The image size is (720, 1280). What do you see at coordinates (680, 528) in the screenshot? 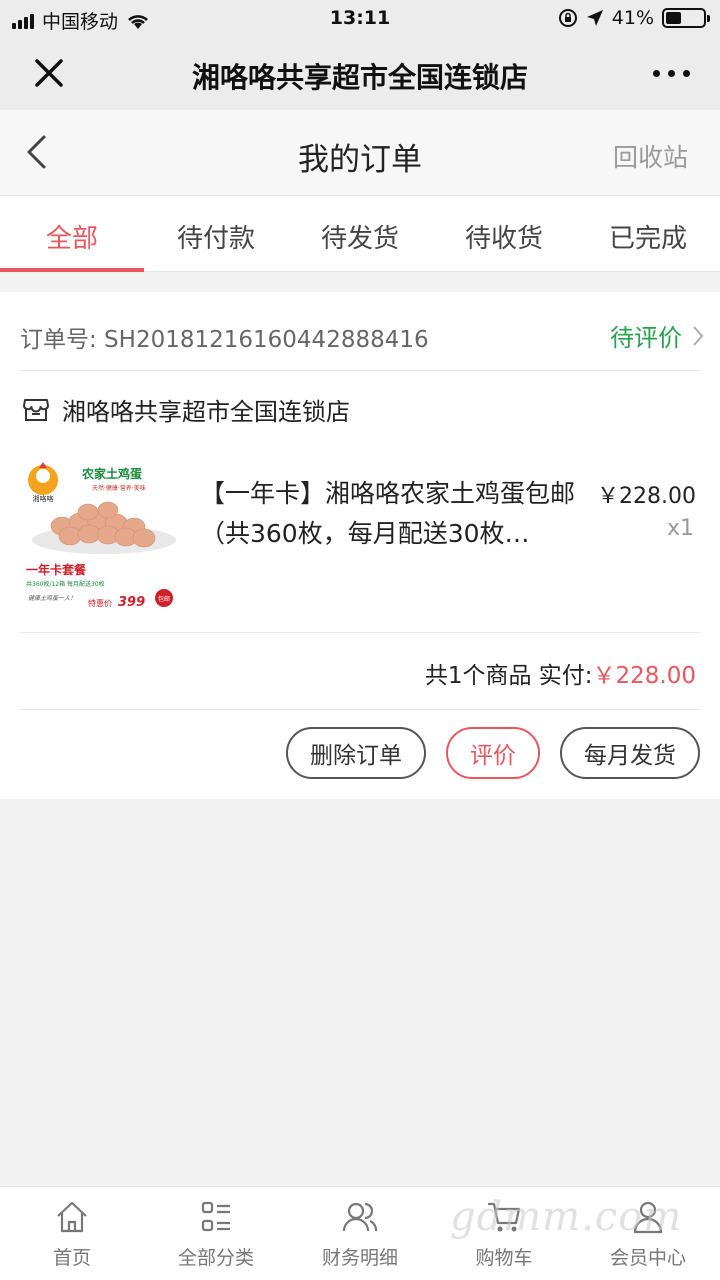
I see `product-quantity: x1` at bounding box center [680, 528].